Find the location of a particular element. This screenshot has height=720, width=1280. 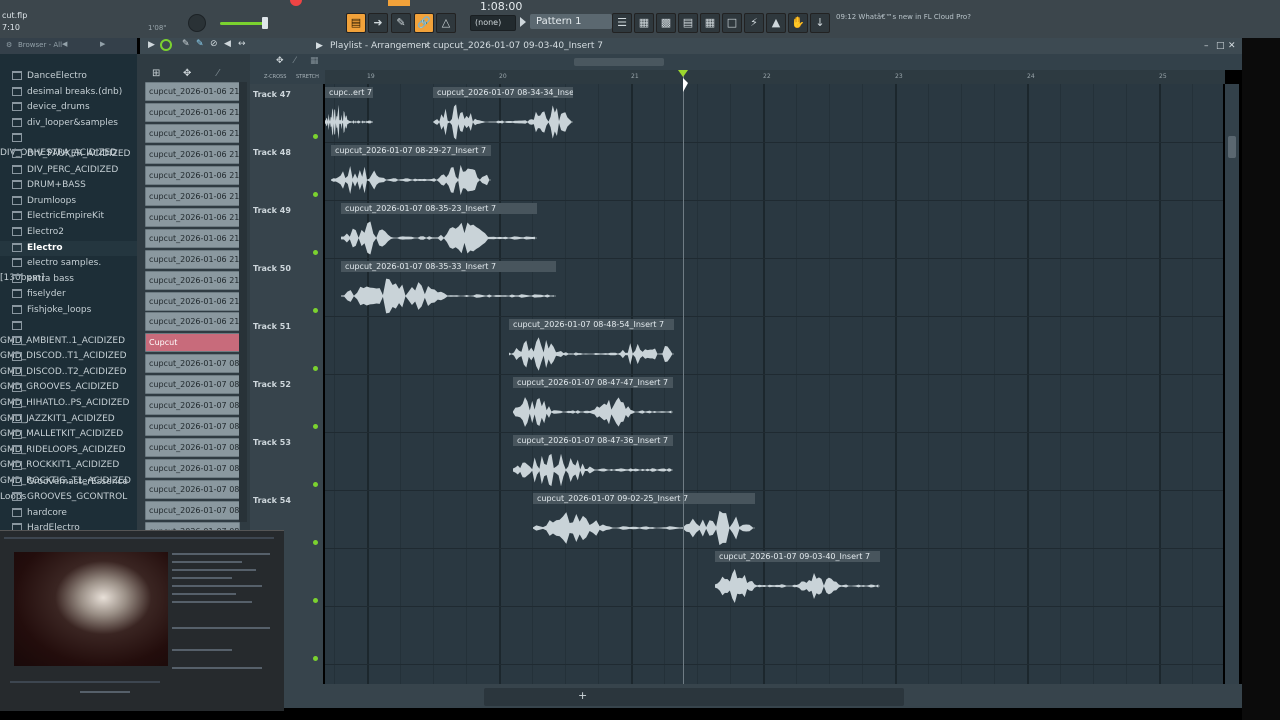

track-name: Track 52 is located at coordinates (272, 384).